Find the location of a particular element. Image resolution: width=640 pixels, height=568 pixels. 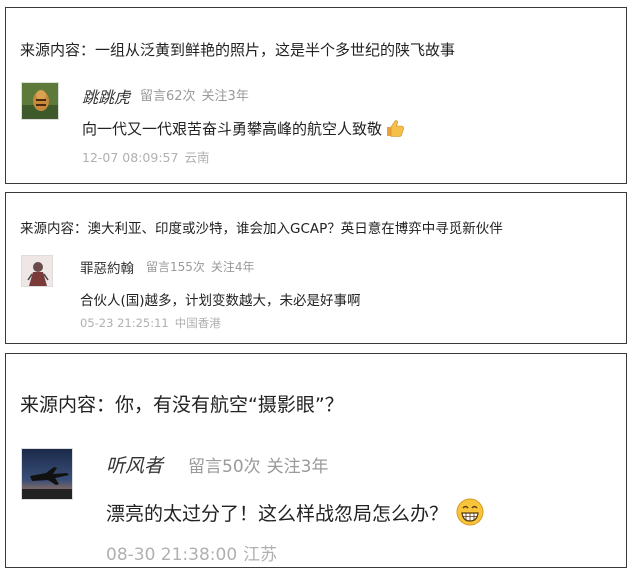

comment-text: 合伙人(国)越多，计划变数越大，未必是好事啊 is located at coordinates (220, 299).